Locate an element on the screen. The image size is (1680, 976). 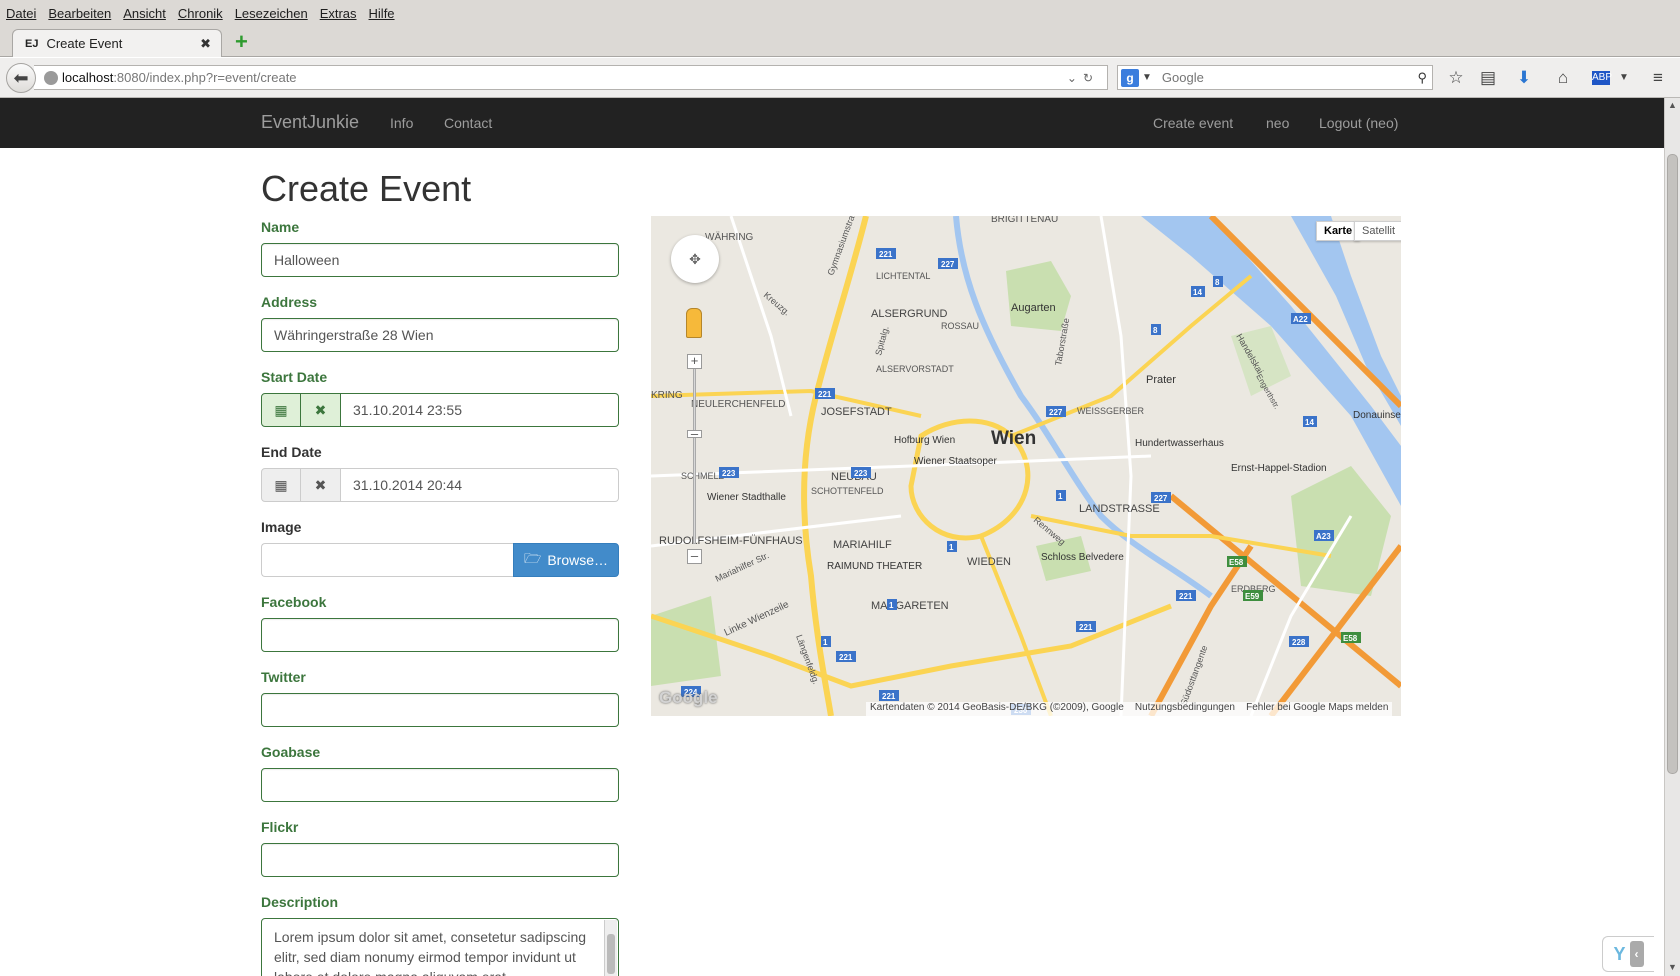
image-label: Image is located at coordinates (281, 527).